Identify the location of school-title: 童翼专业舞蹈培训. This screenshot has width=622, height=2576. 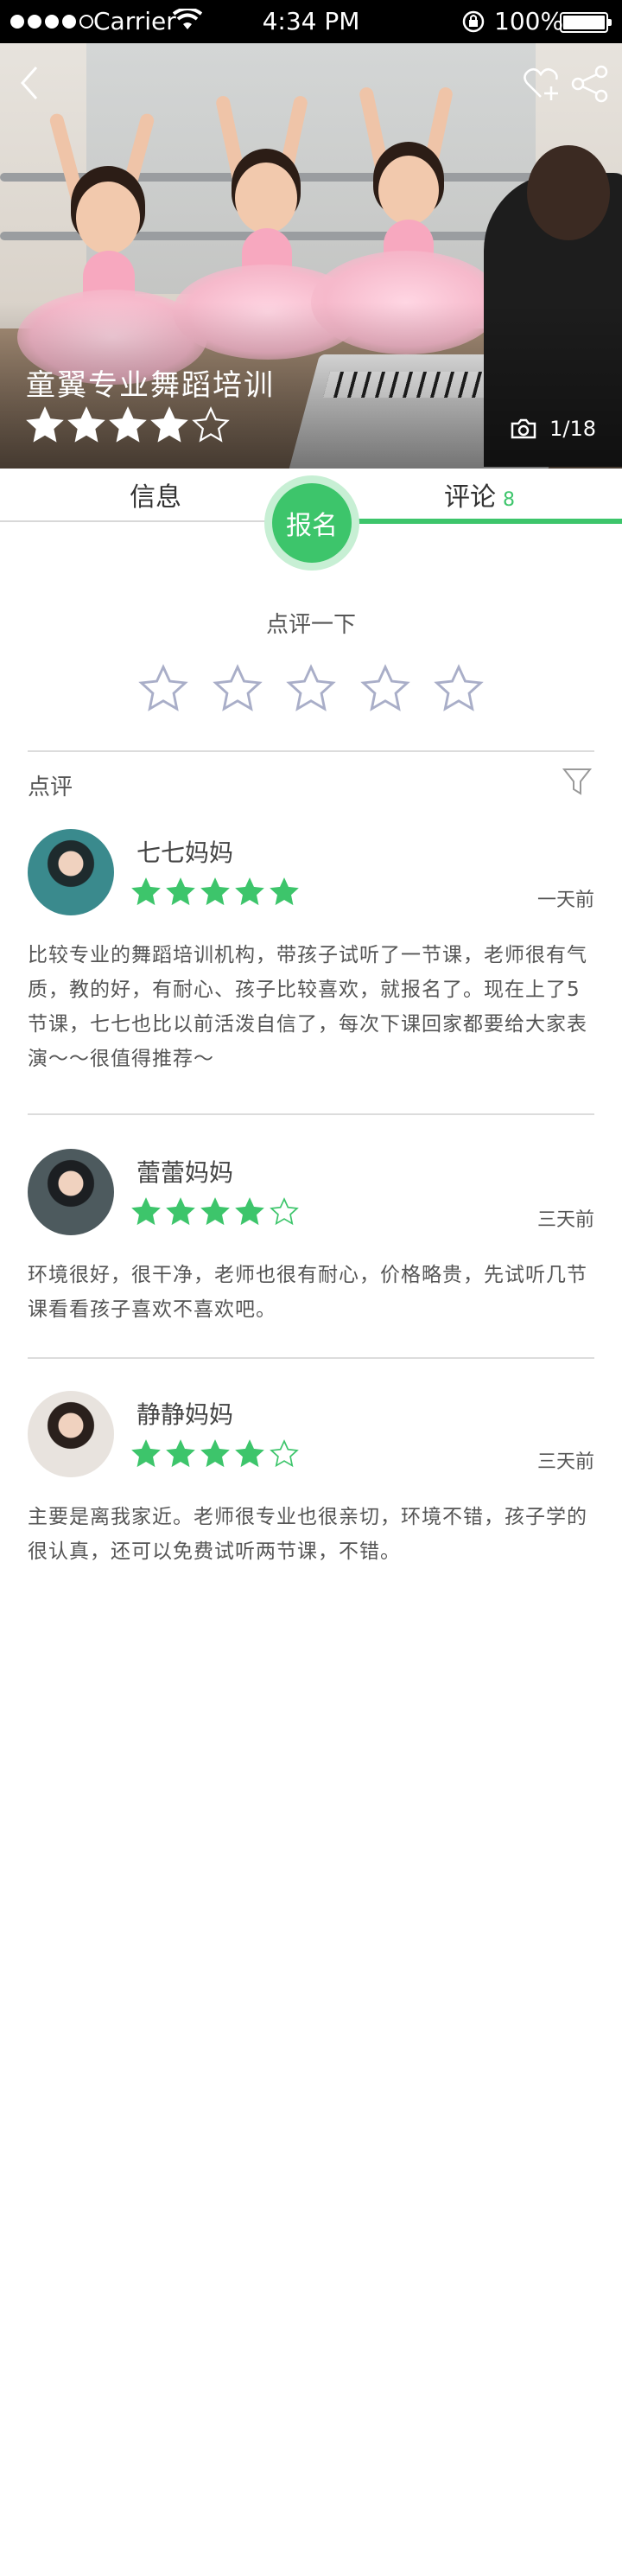
(151, 385).